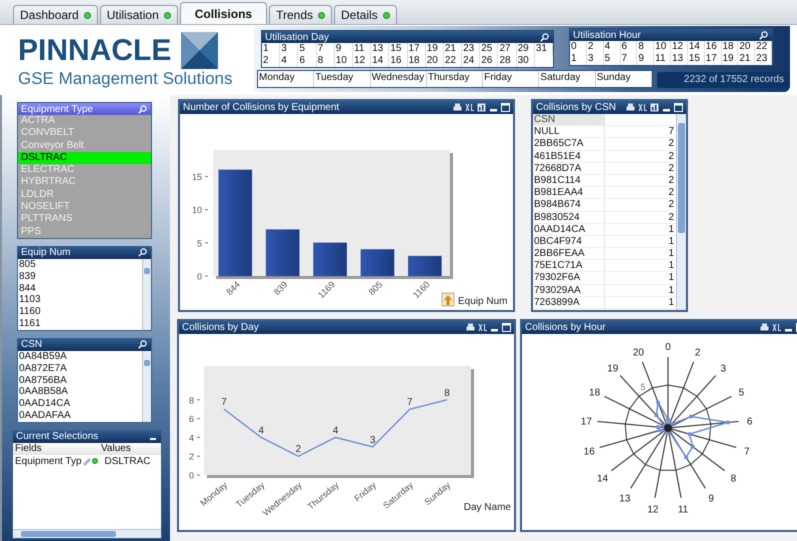  I want to click on hour-value: 21, so click(747, 59).